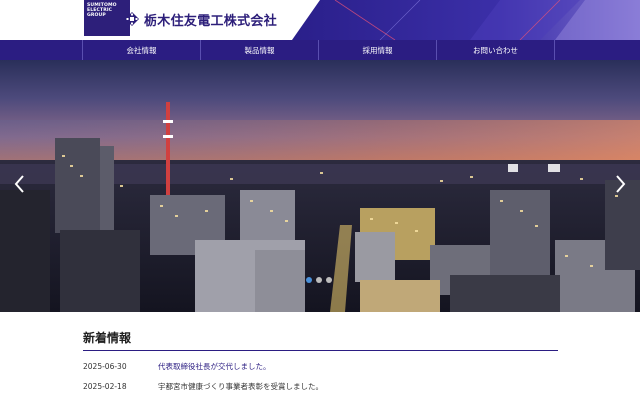 Image resolution: width=640 pixels, height=400 pixels. I want to click on site-header: SUMITOMO ELECTRIC GROUP 栃木住友電工株式会社, so click(320, 20).